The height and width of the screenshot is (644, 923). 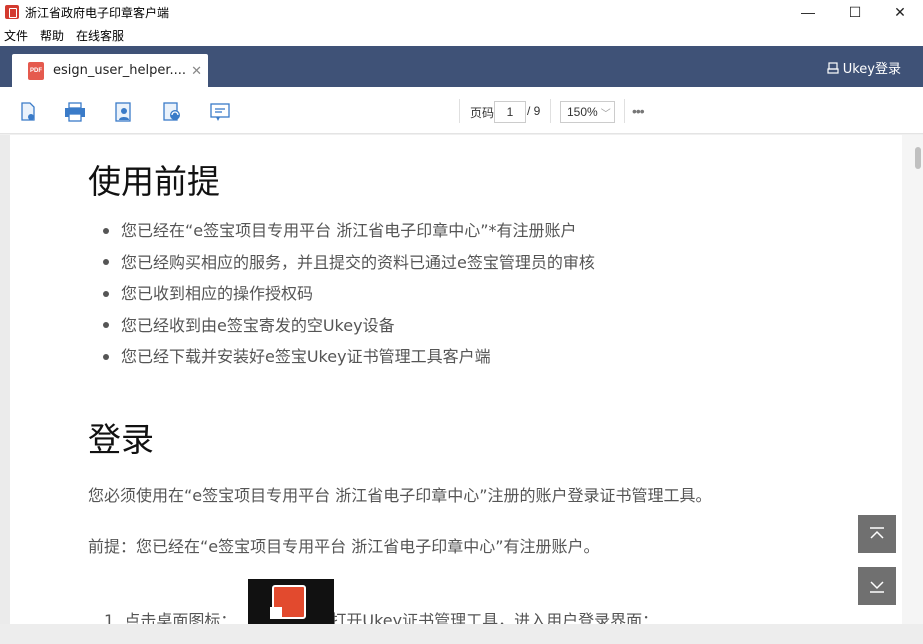 I want to click on list-item: 您已经在“e签宝项目专用平台 浙江省电子印章中心”*有注册账户, so click(x=349, y=231).